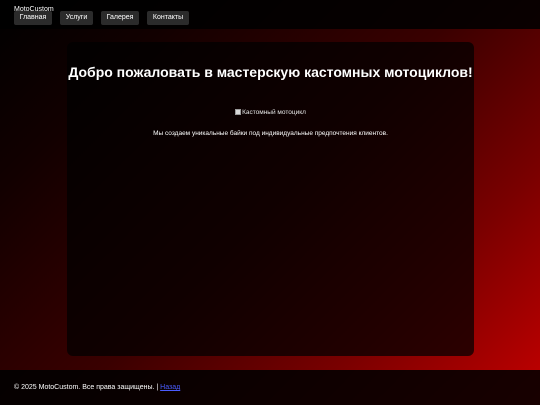 This screenshot has height=405, width=540. I want to click on hero-image: Кастомный мотоцикл, so click(270, 112).